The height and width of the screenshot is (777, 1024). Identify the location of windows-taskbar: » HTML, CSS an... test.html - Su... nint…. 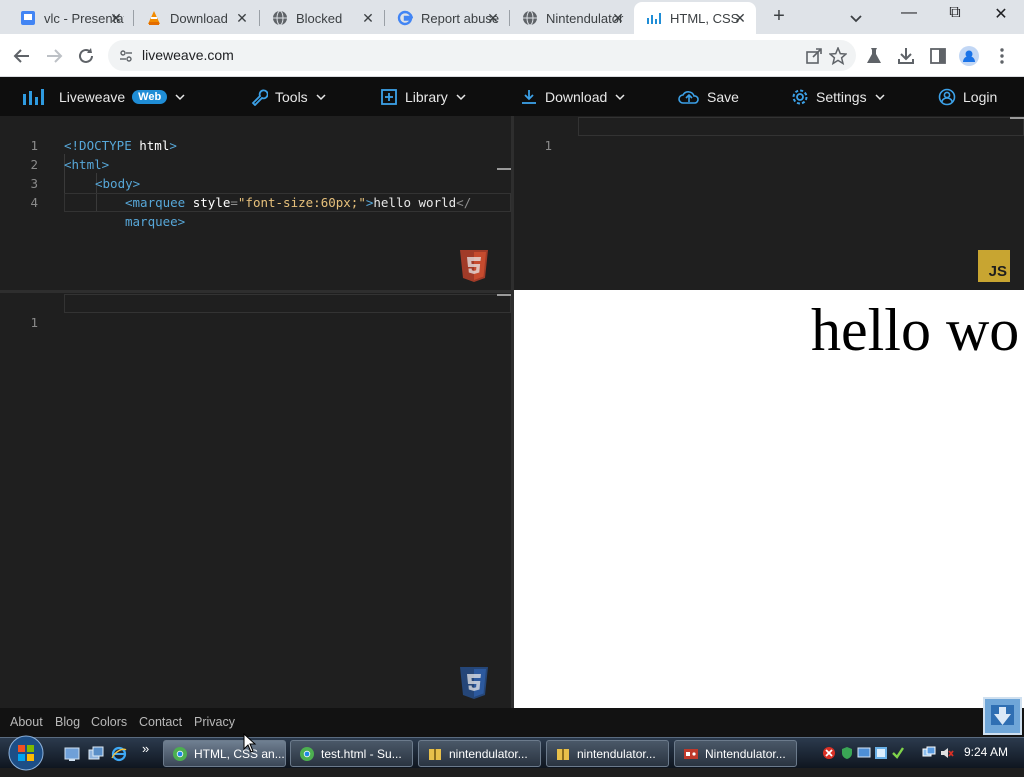
(512, 753).